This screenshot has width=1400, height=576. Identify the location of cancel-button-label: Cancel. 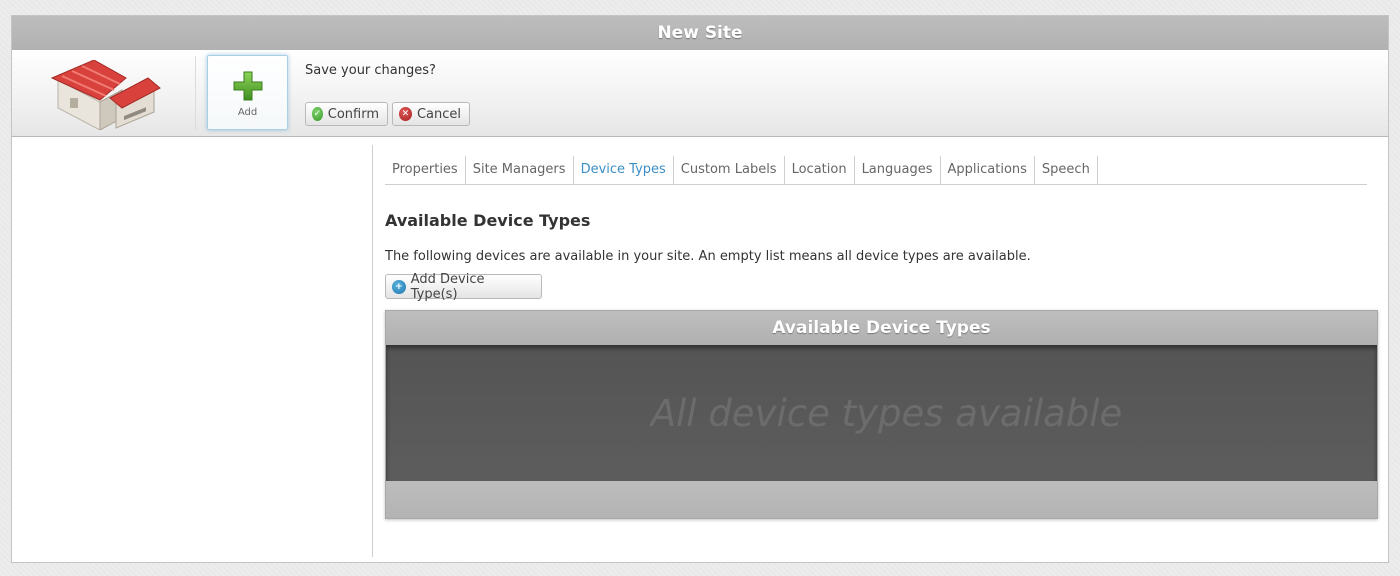
(438, 114).